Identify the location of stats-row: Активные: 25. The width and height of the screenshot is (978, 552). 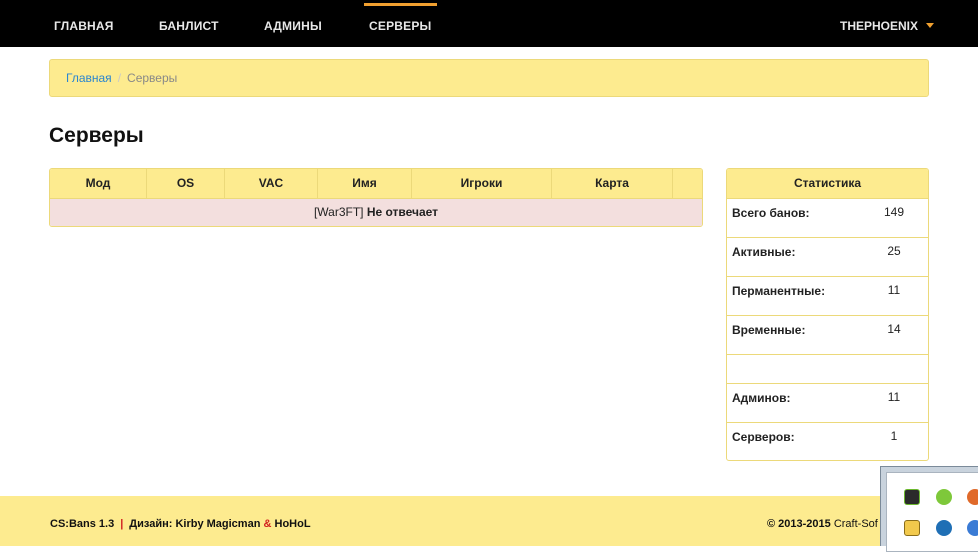
(827, 256).